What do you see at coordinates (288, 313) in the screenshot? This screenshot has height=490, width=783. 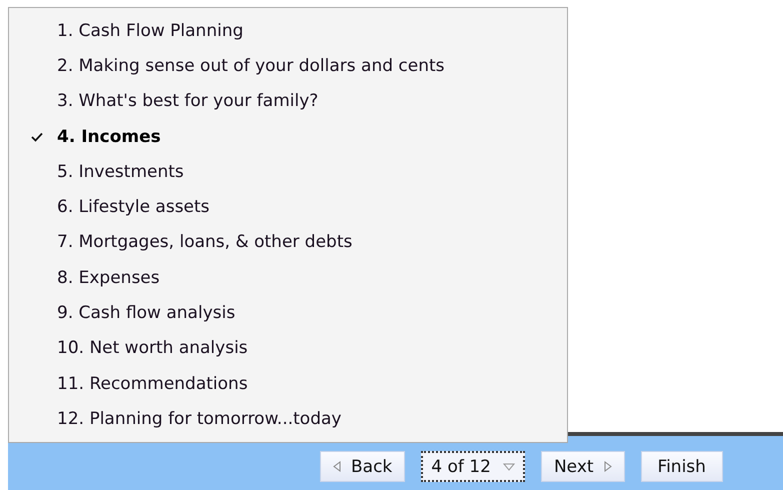 I see `menu-item: 9. Cash flow analysis` at bounding box center [288, 313].